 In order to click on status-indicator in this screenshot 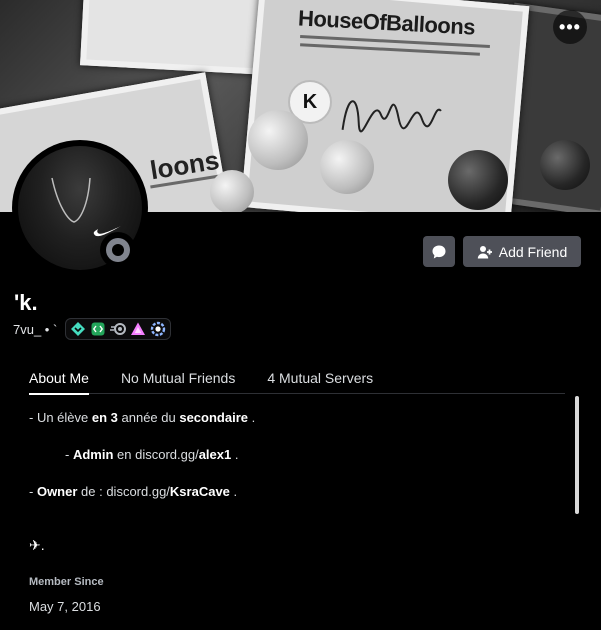, I will do `click(118, 250)`.